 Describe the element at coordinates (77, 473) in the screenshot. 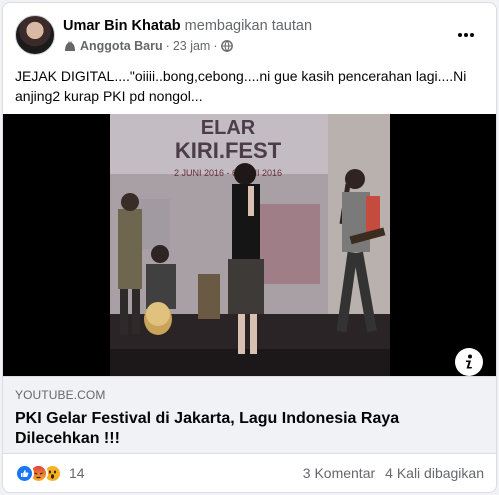

I see `reaction-count: 14` at that location.